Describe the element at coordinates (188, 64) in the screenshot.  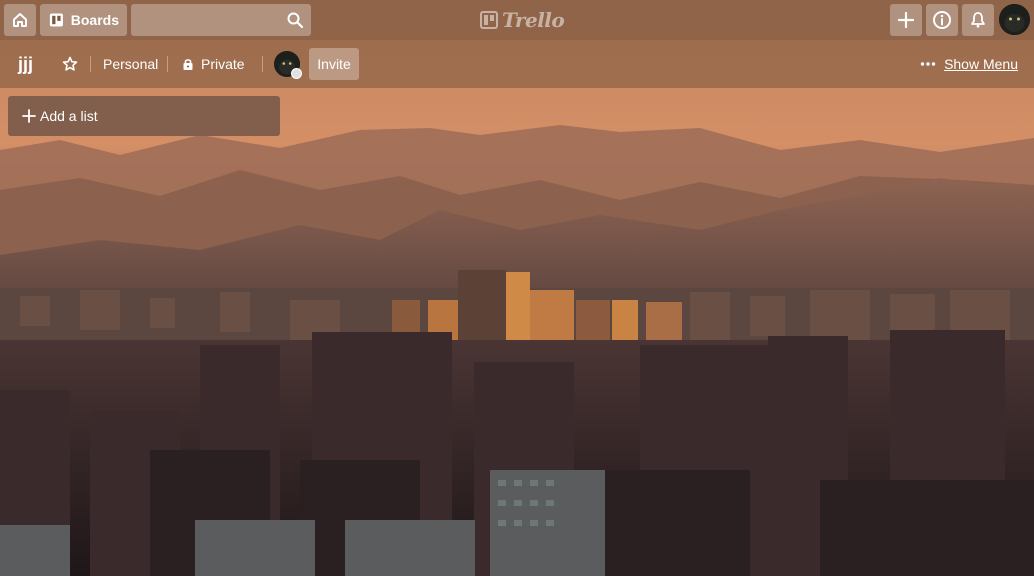
I see `lock-icon` at that location.